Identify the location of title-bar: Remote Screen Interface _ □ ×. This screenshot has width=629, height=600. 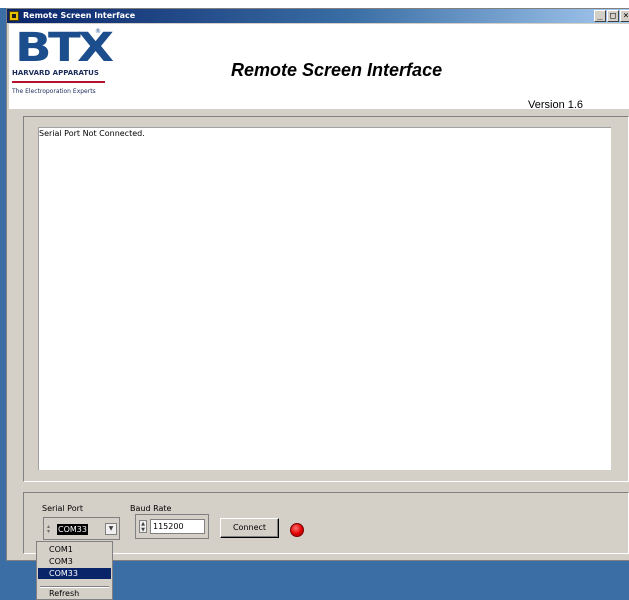
(318, 16).